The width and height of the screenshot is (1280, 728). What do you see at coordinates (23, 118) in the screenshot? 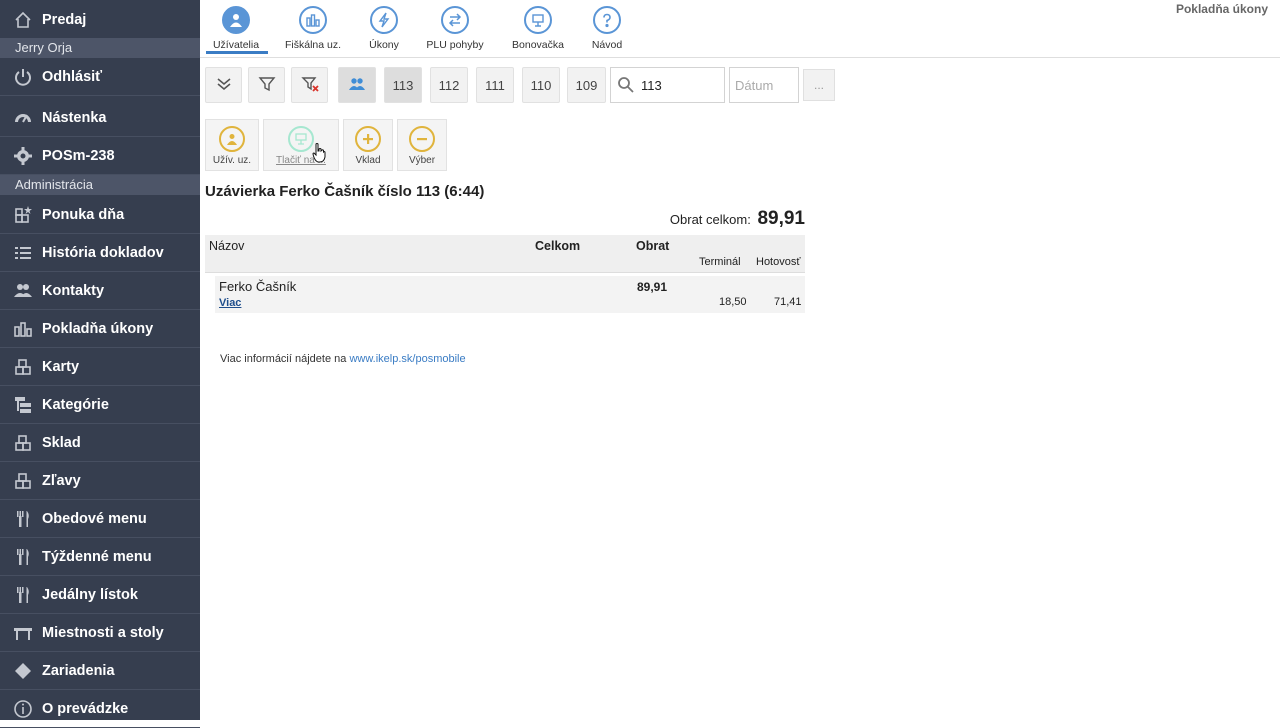
I see `dashboard-icon` at bounding box center [23, 118].